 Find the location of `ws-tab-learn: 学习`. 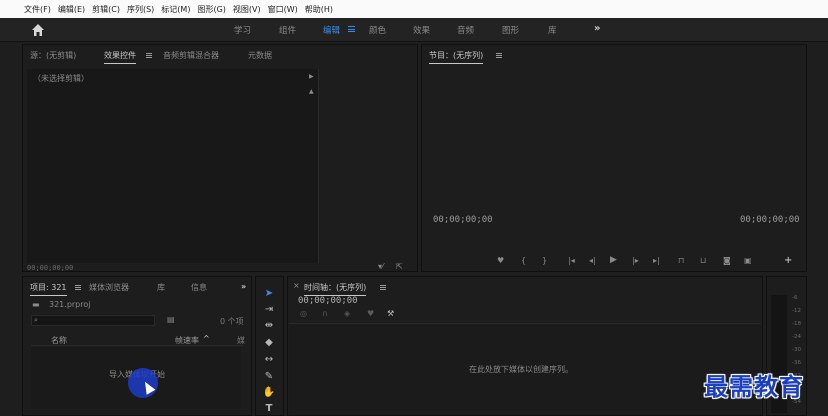

ws-tab-learn: 学习 is located at coordinates (242, 30).